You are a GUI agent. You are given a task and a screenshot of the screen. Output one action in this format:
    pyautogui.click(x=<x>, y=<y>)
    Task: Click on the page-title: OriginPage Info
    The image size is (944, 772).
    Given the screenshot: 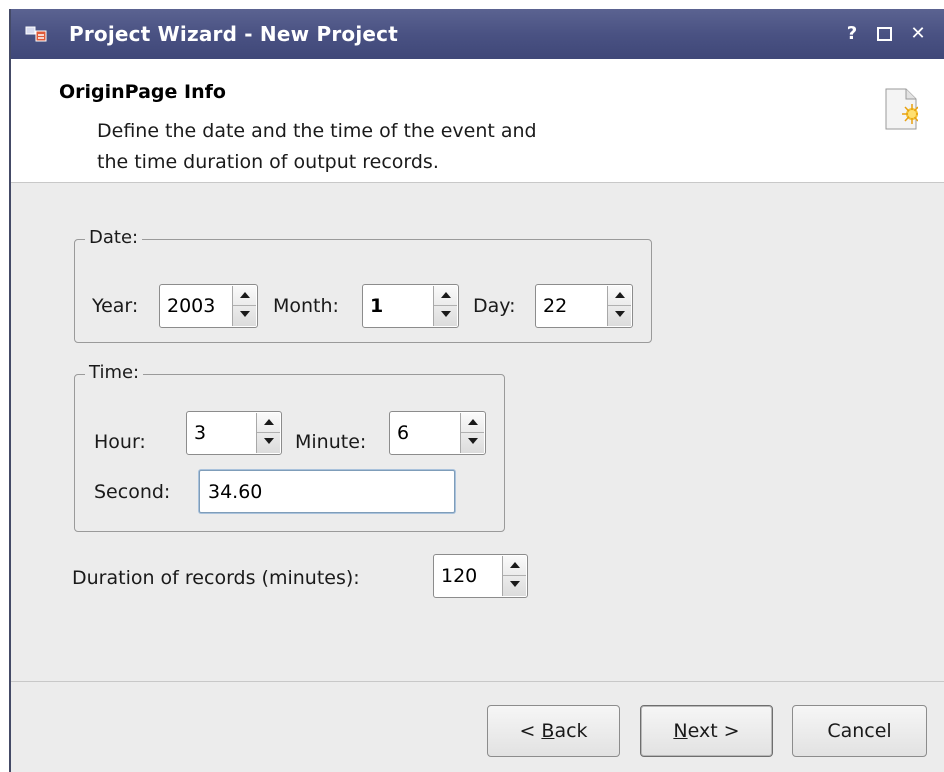 What is the action you would take?
    pyautogui.click(x=142, y=92)
    